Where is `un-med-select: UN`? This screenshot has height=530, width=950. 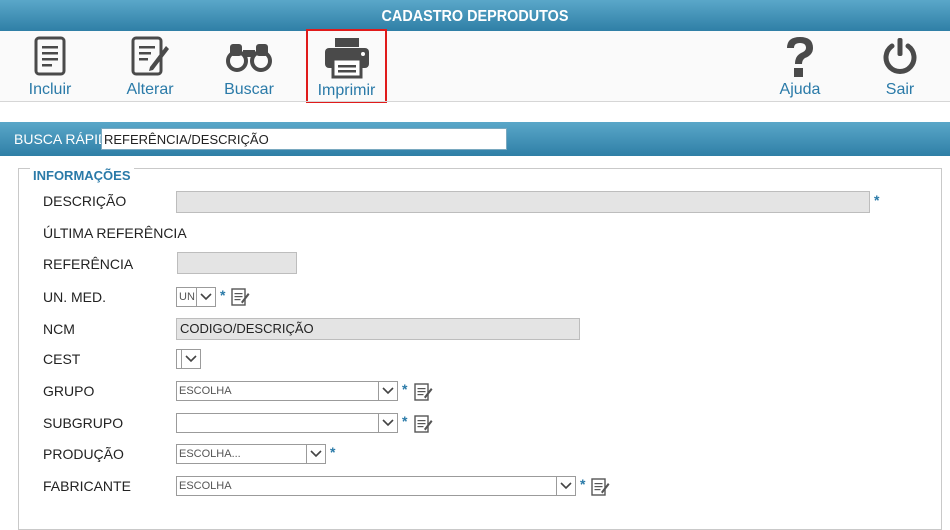
un-med-select: UN is located at coordinates (196, 297).